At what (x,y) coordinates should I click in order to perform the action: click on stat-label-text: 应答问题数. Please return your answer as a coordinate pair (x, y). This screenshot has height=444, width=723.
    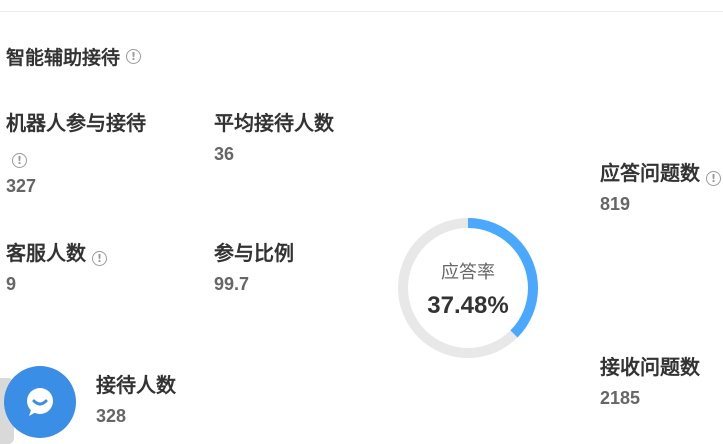
    Looking at the image, I should click on (650, 174).